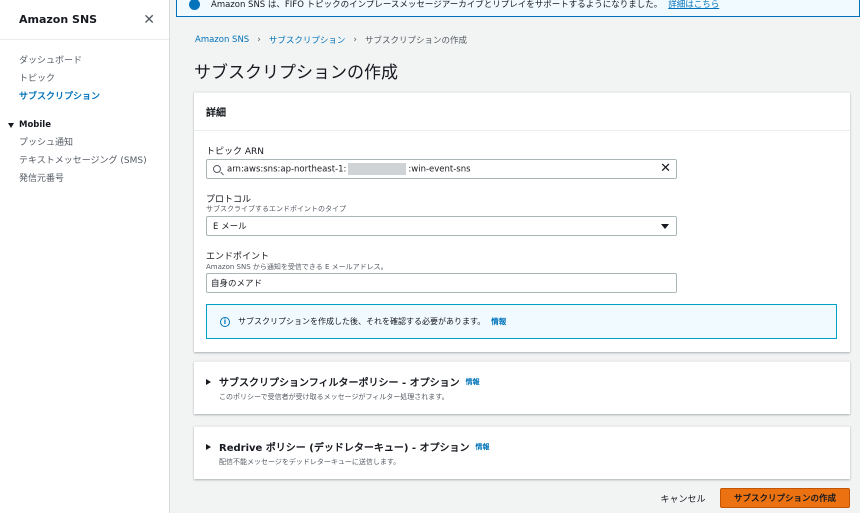  What do you see at coordinates (222, 40) in the screenshot?
I see `breadcrumb-amazon-sns: Amazon SNS` at bounding box center [222, 40].